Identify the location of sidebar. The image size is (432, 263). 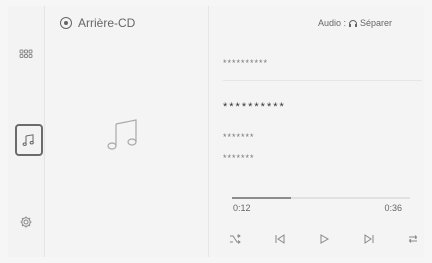
(26, 131).